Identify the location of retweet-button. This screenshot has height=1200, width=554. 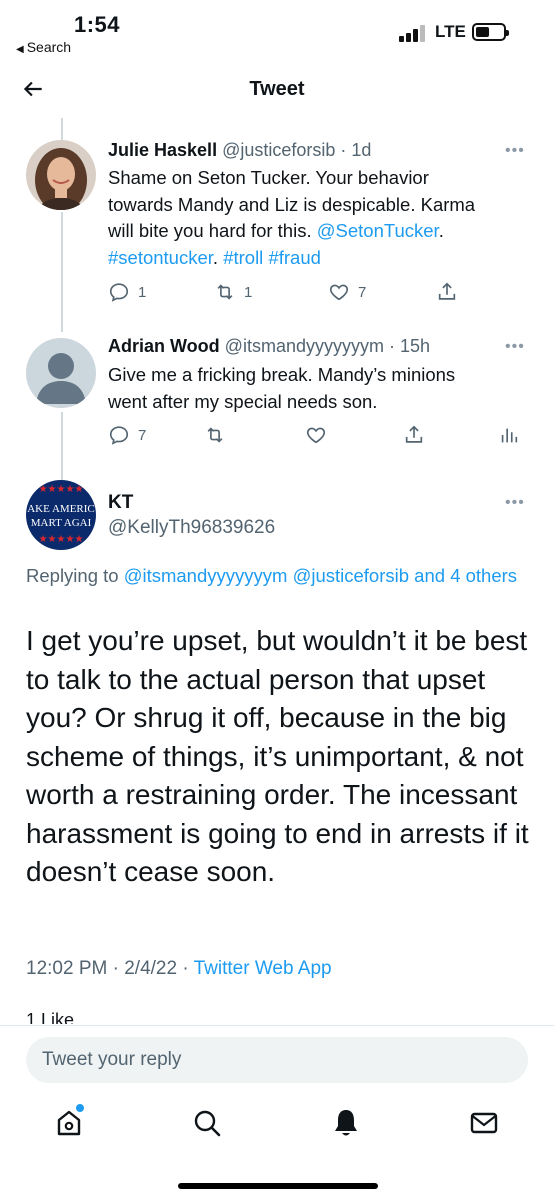
(219, 435).